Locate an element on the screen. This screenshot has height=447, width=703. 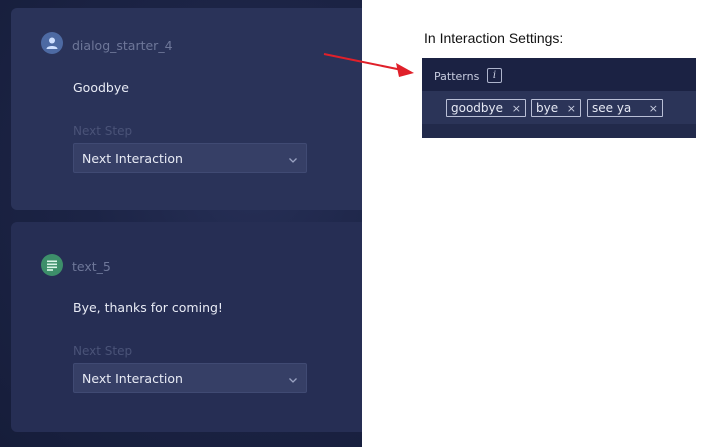
patterns-tag-input: goodbye × bye × see ya × is located at coordinates (559, 107).